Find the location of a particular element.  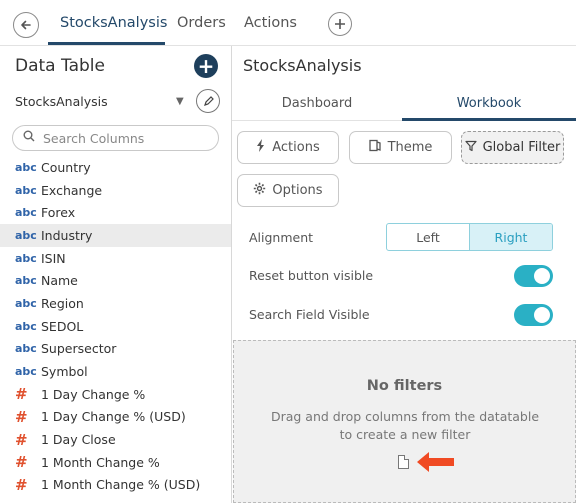

column-item-country: abc Country is located at coordinates (115, 167).